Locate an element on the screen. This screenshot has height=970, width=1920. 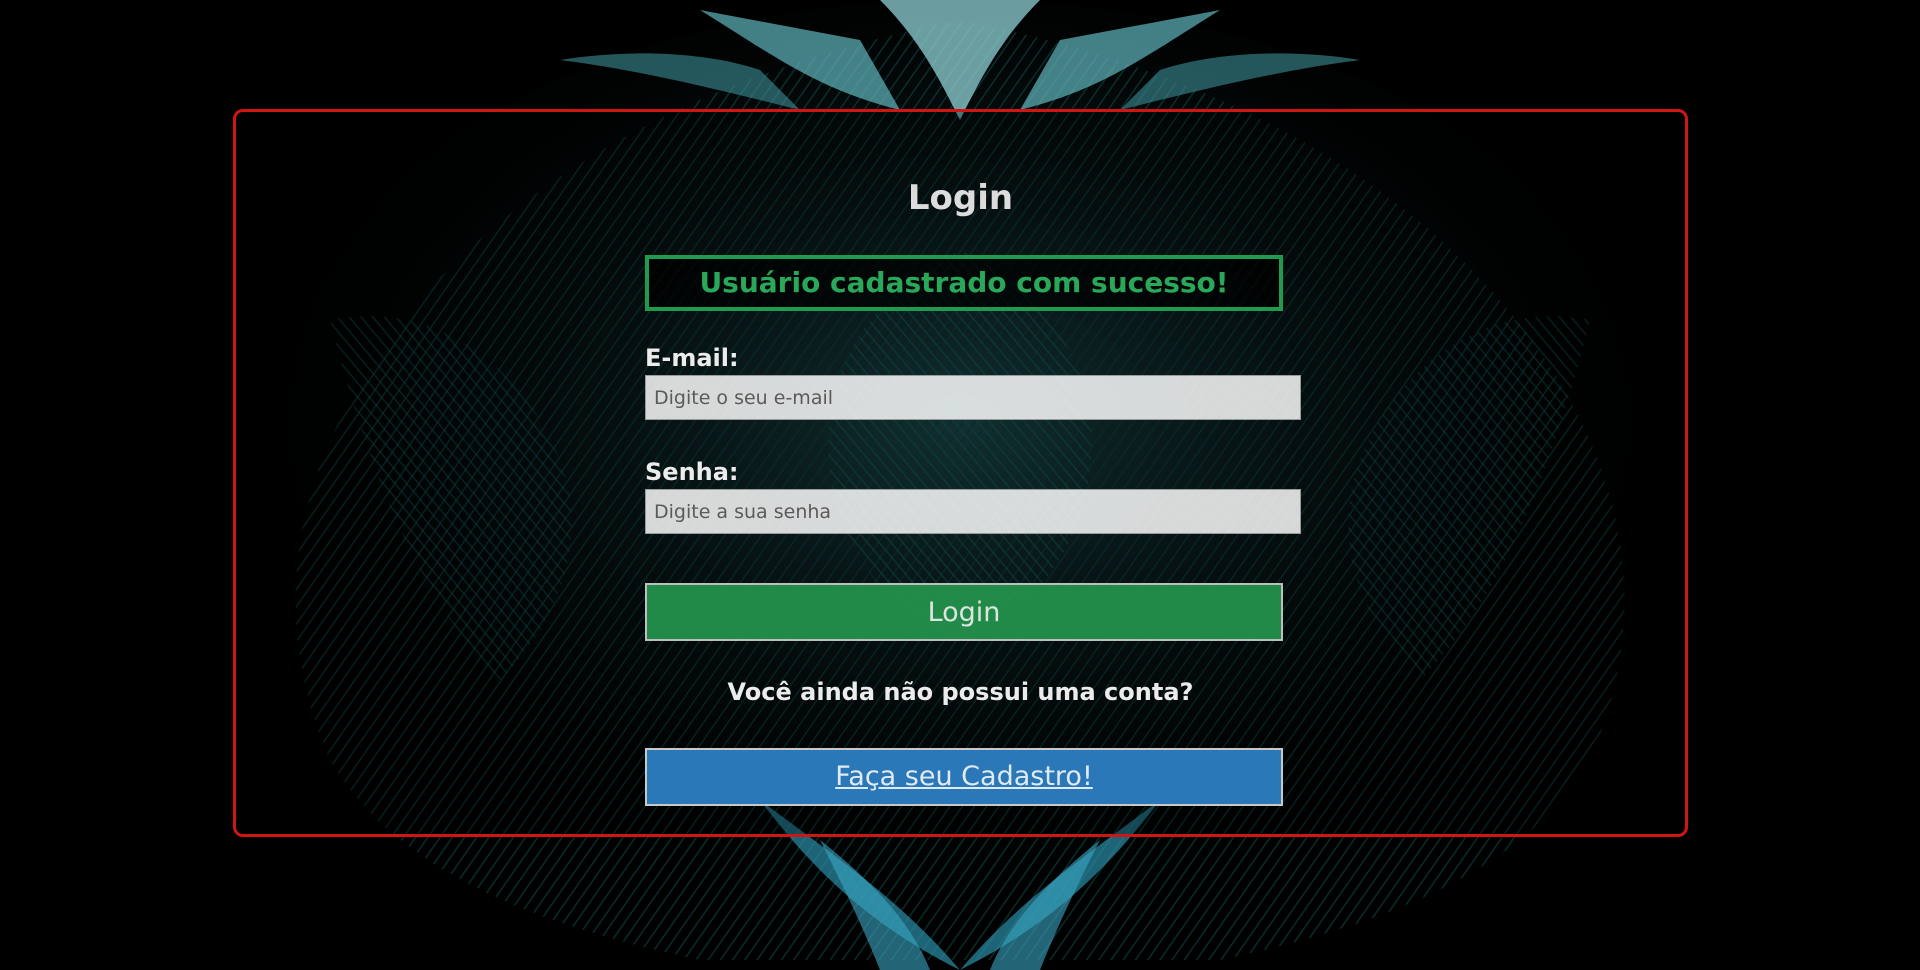
register-link: Faça seu Cadastro! is located at coordinates (964, 777).